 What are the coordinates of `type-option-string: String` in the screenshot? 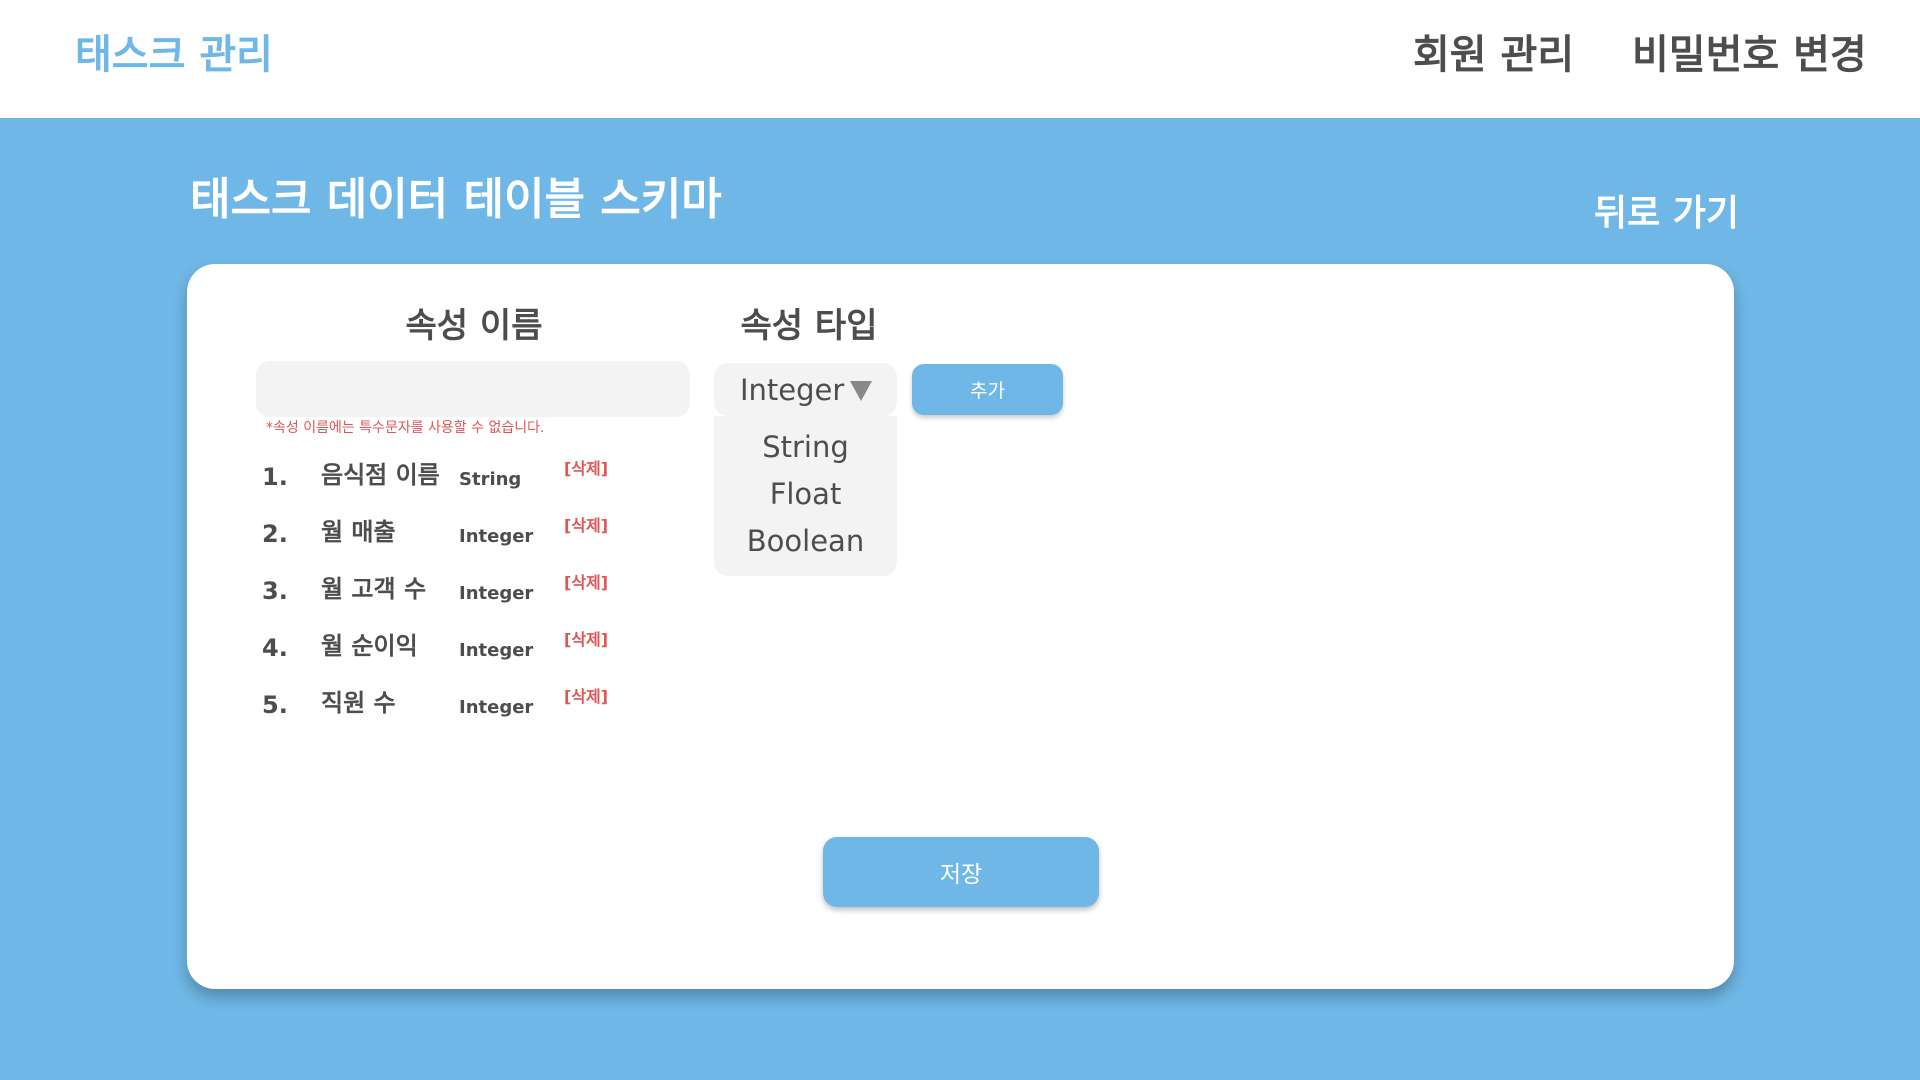 It's located at (805, 447).